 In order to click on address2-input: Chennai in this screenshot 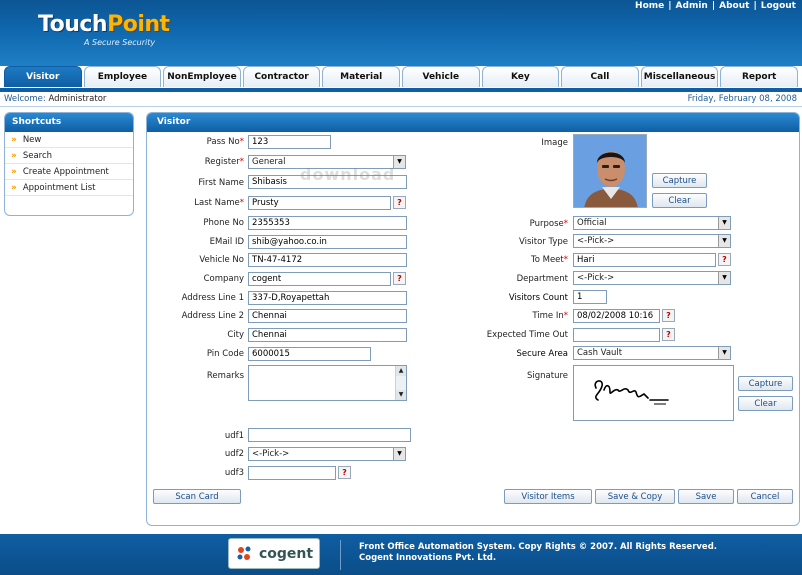, I will do `click(327, 316)`.